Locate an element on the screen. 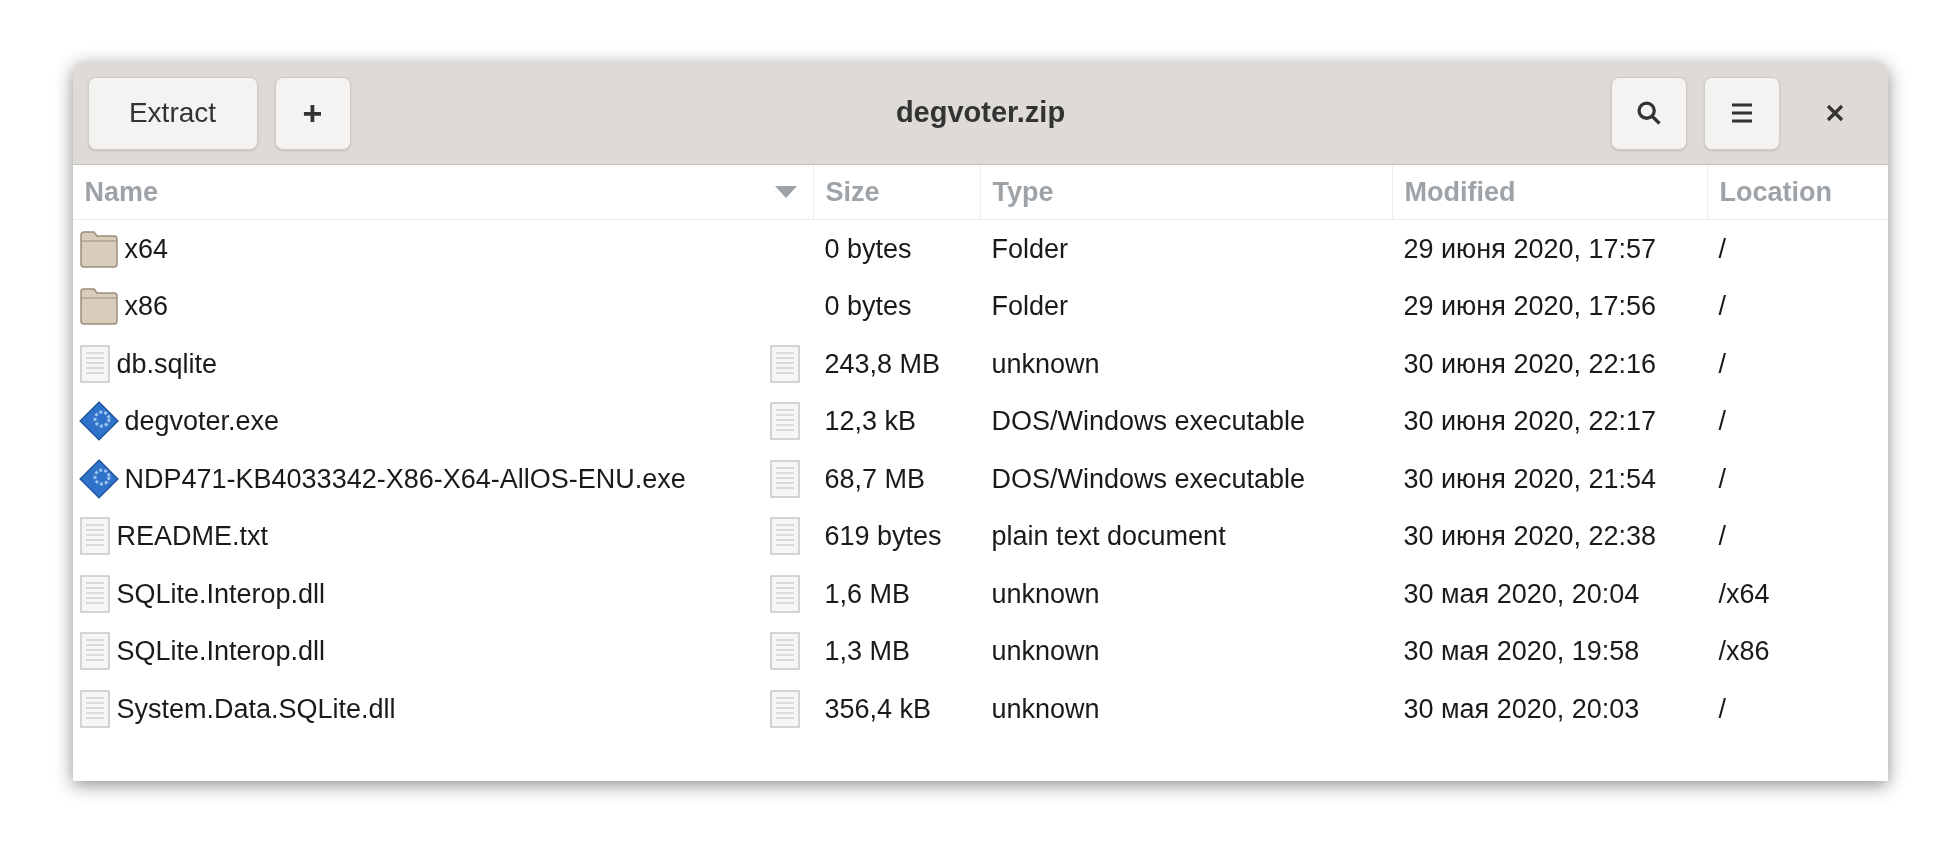 This screenshot has height=864, width=1960. modified-cell: 30 мая 2020, 20:04 is located at coordinates (1521, 593).